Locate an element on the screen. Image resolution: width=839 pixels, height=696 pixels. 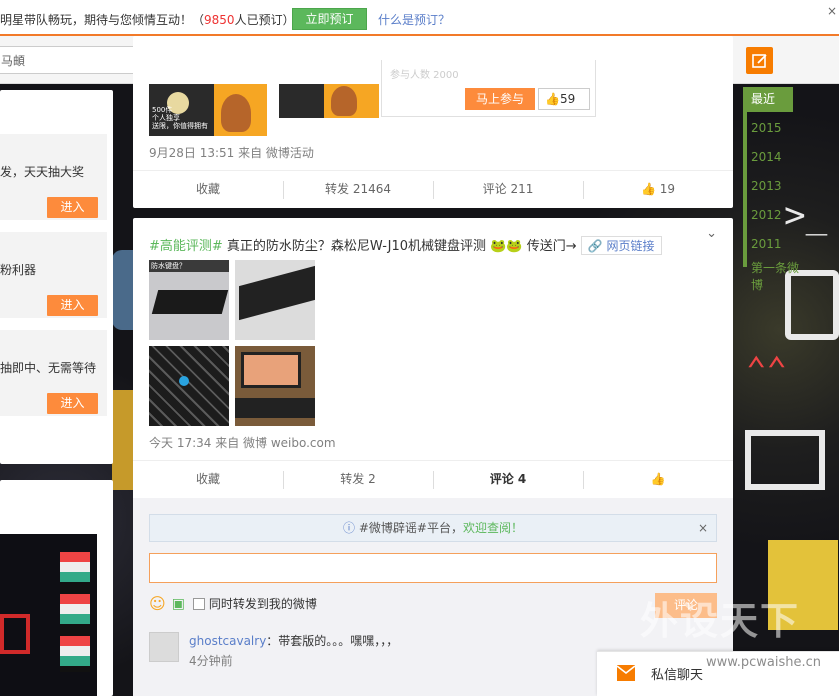
timeline-year-2013: 2013 is located at coordinates (766, 186).